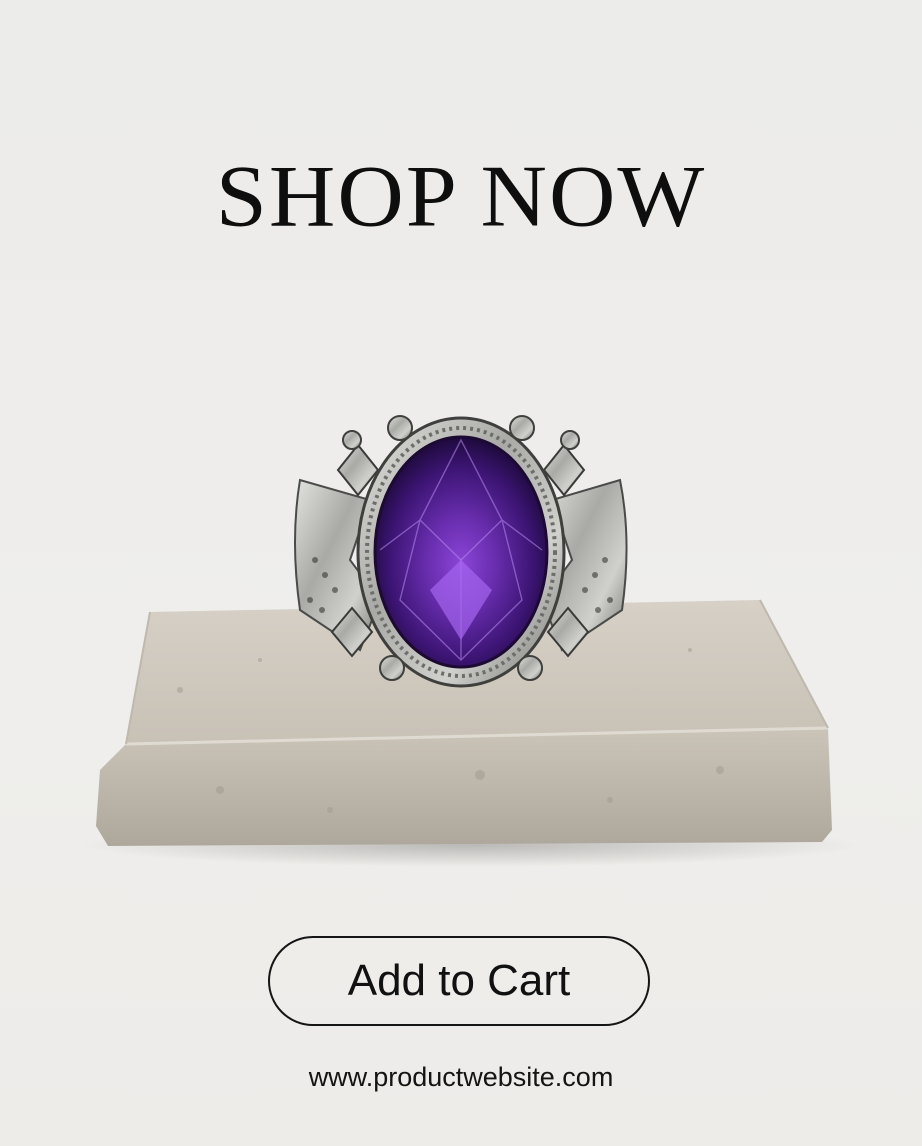 Image resolution: width=922 pixels, height=1146 pixels. Describe the element at coordinates (459, 981) in the screenshot. I see `add-to-cart-button: Add to Cart` at that location.